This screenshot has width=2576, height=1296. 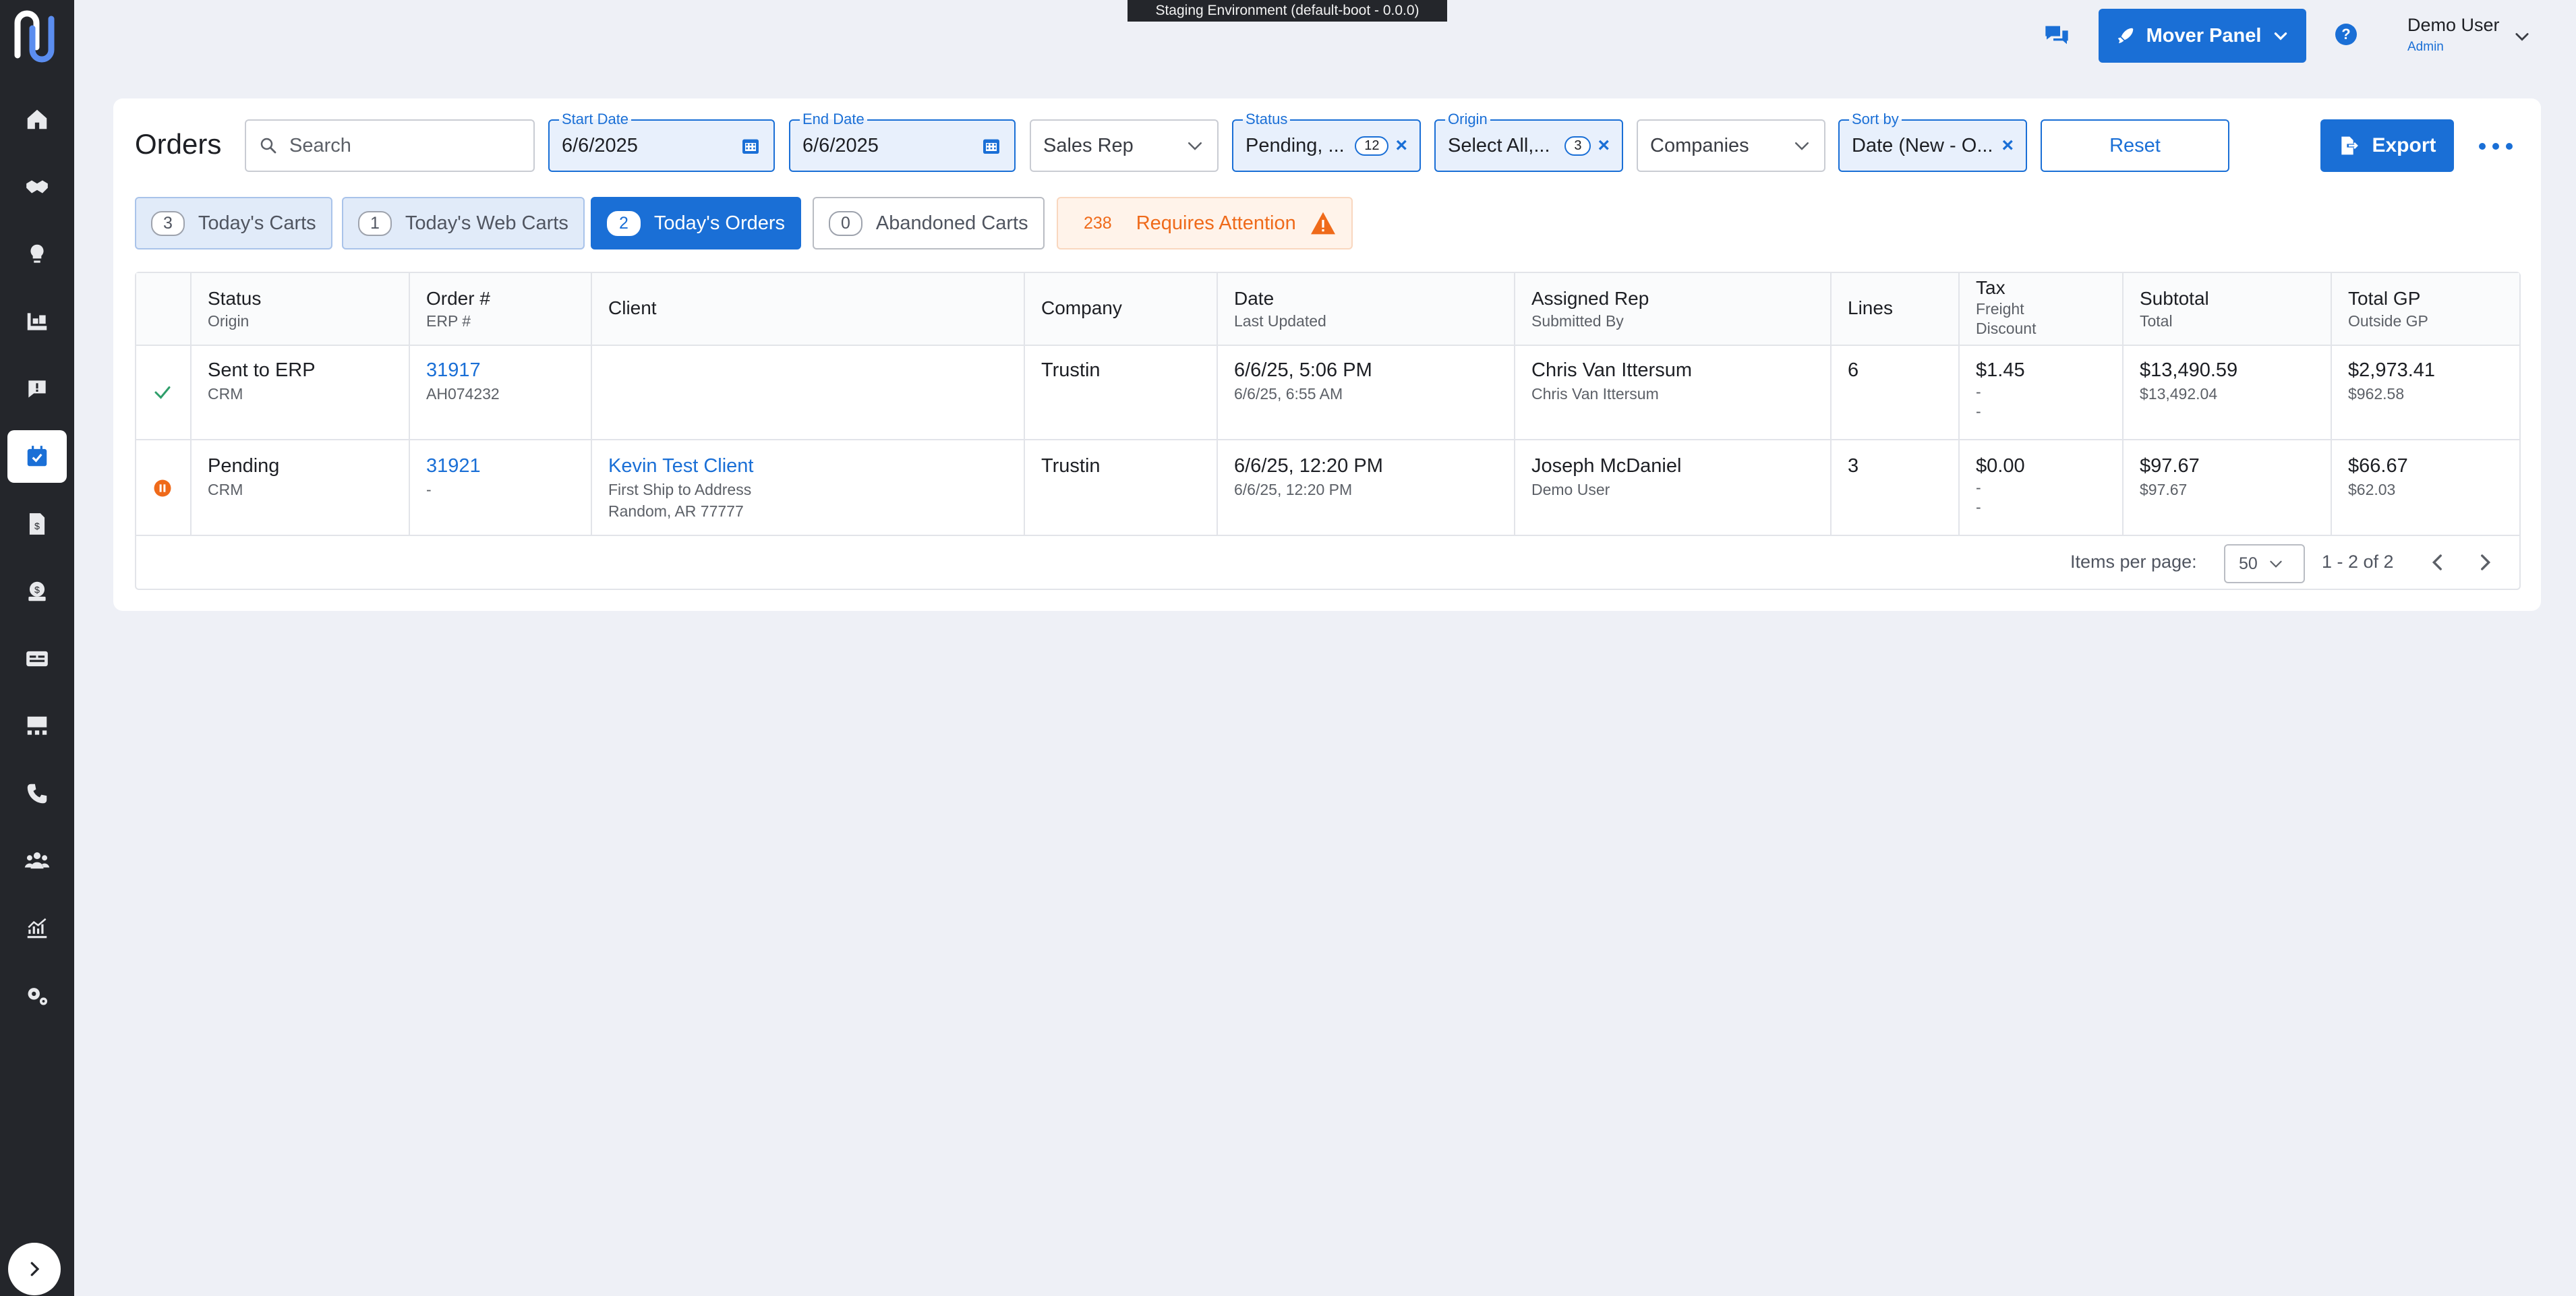 I want to click on mover-panel-button: Mover Panel, so click(x=2202, y=36).